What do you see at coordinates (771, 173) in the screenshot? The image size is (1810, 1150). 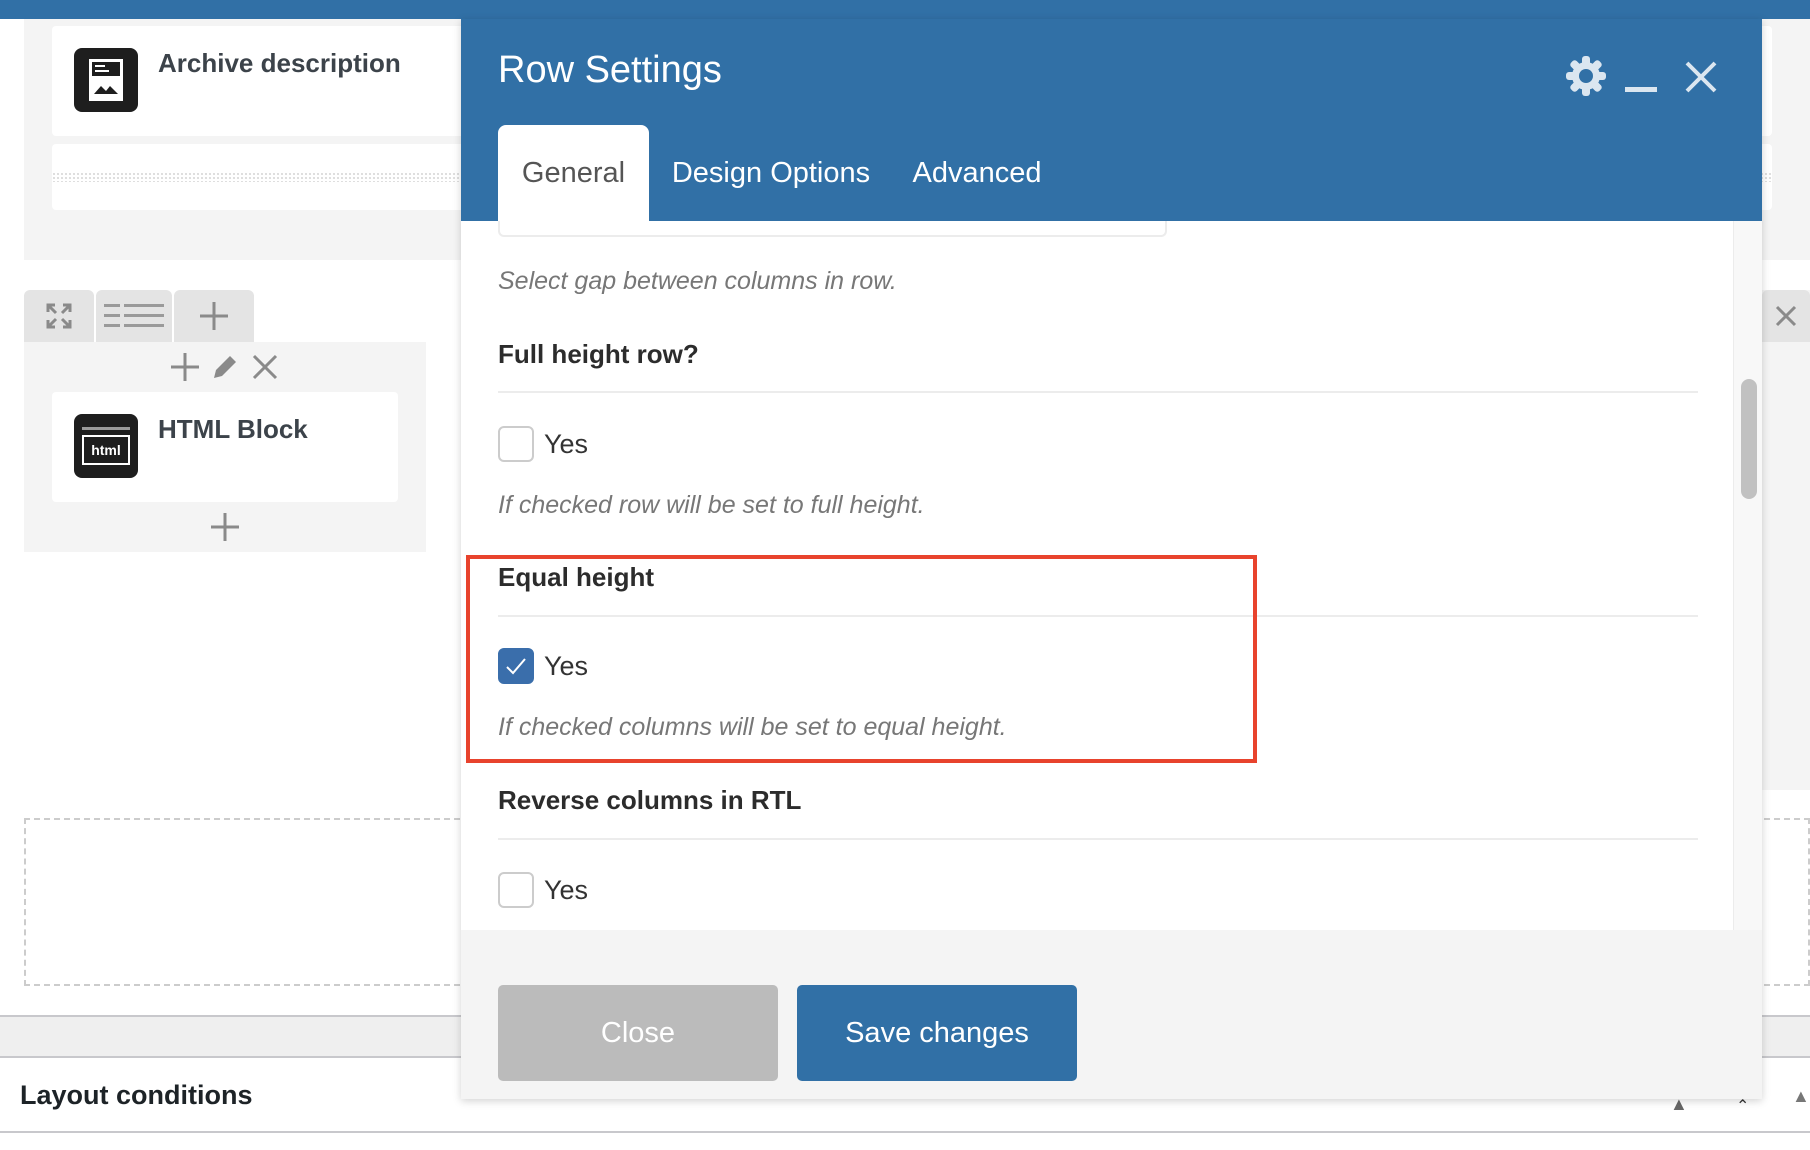 I see `tab-design-options: Design Options` at bounding box center [771, 173].